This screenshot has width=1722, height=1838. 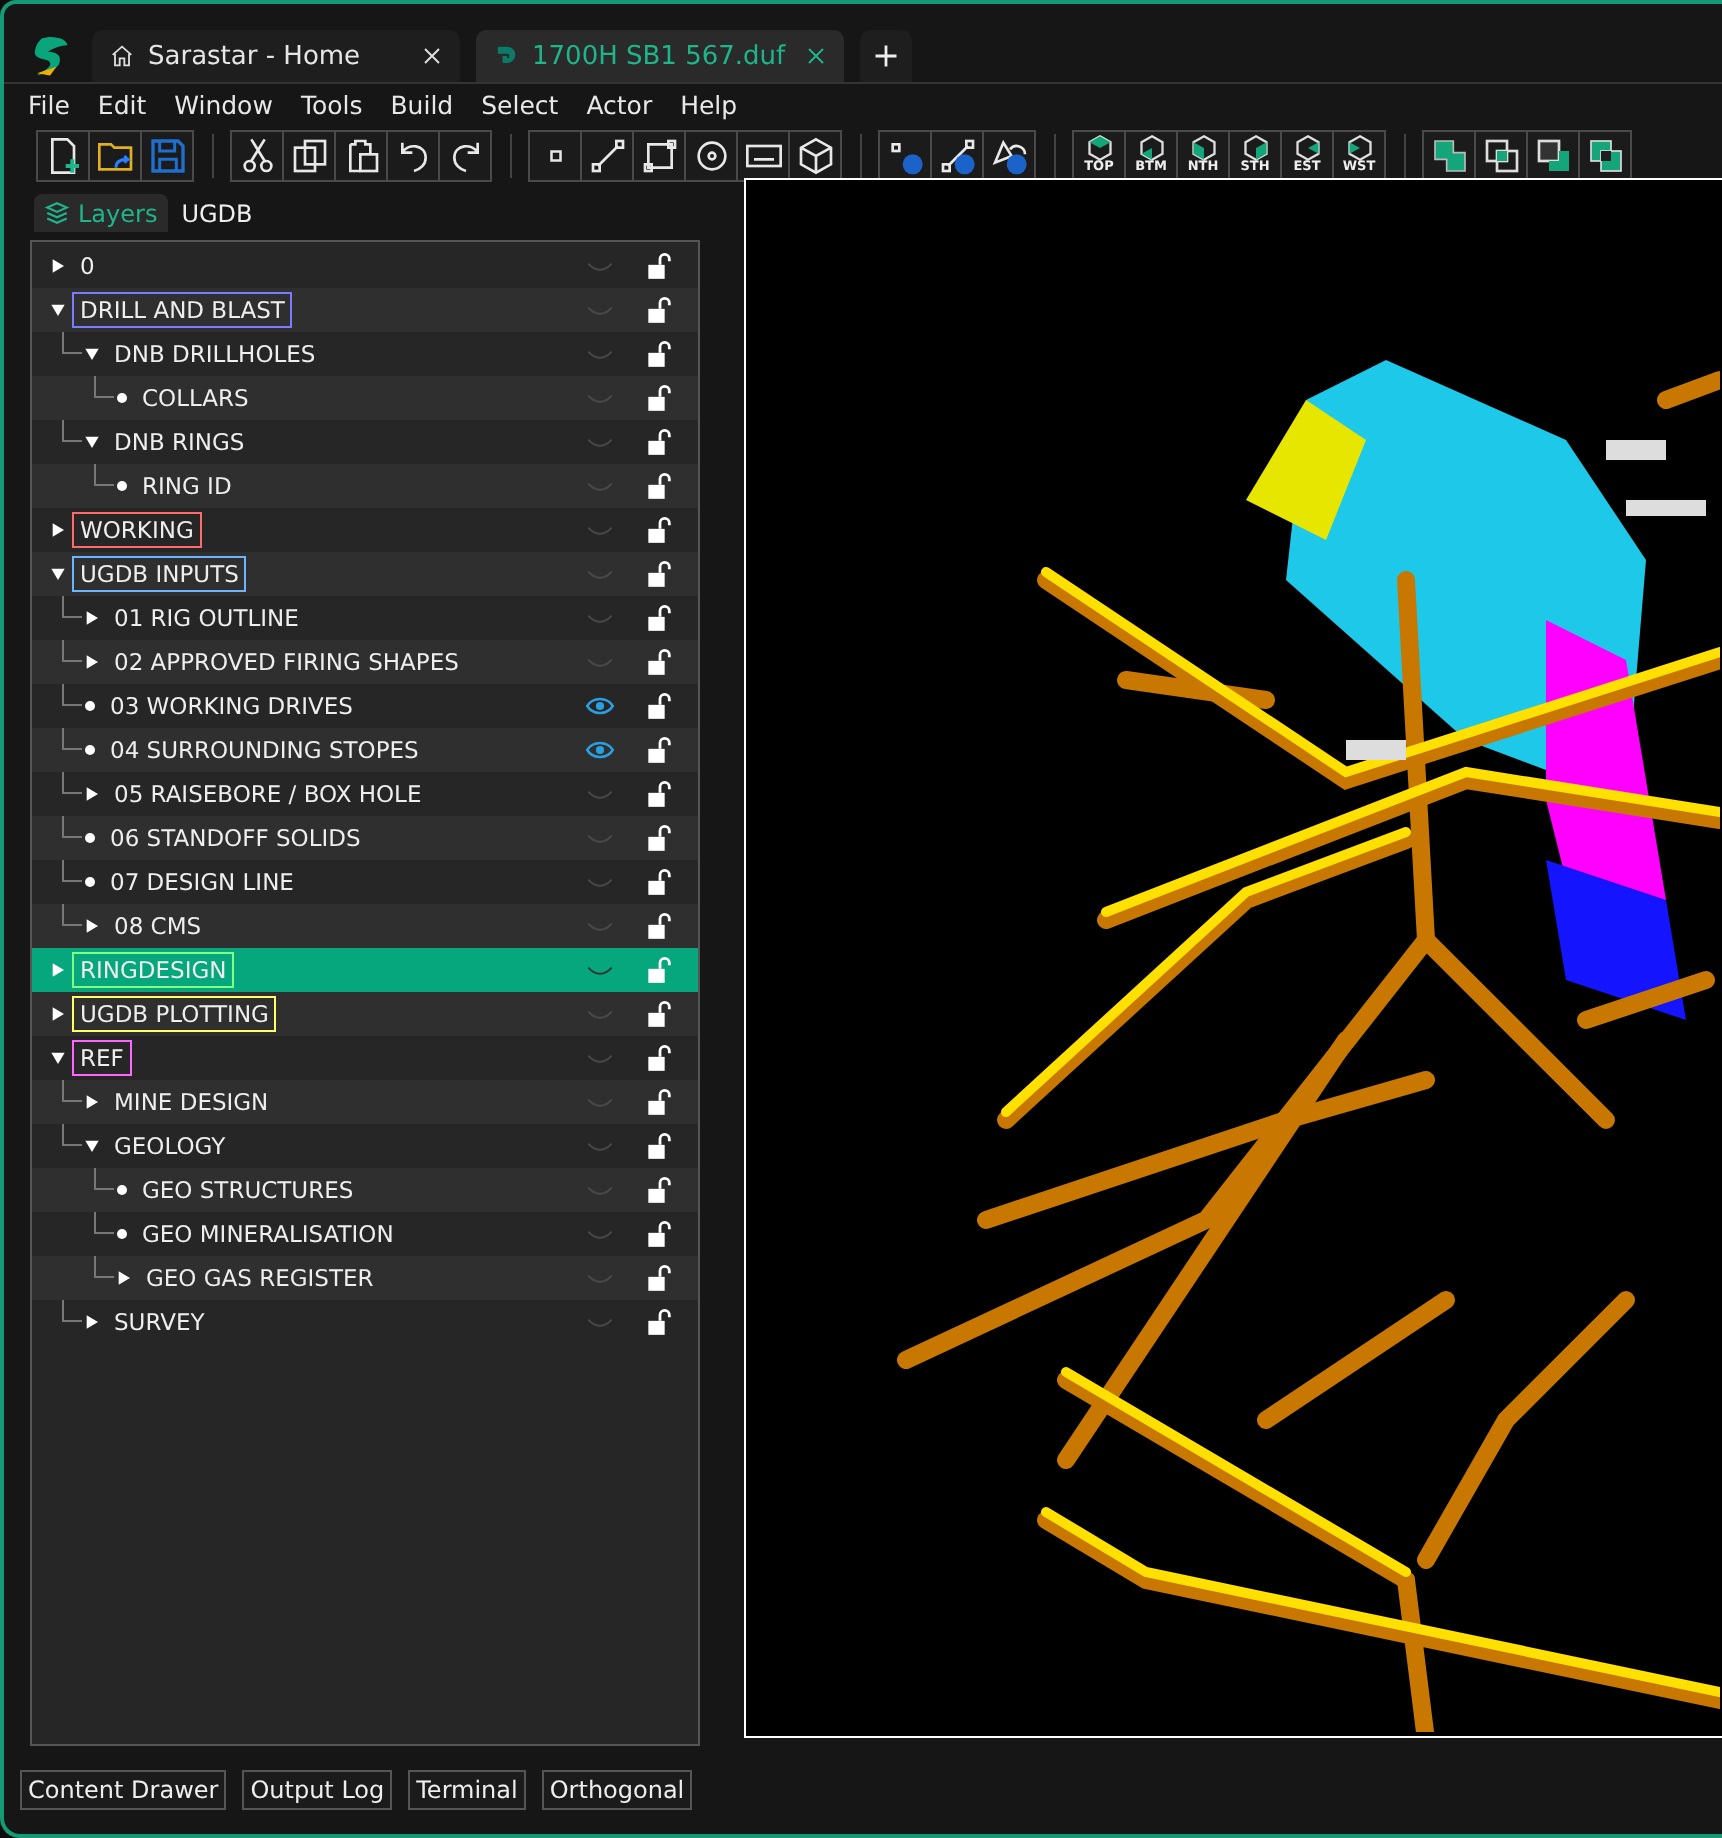 I want to click on layer-row: SURVEY, so click(x=365, y=1322).